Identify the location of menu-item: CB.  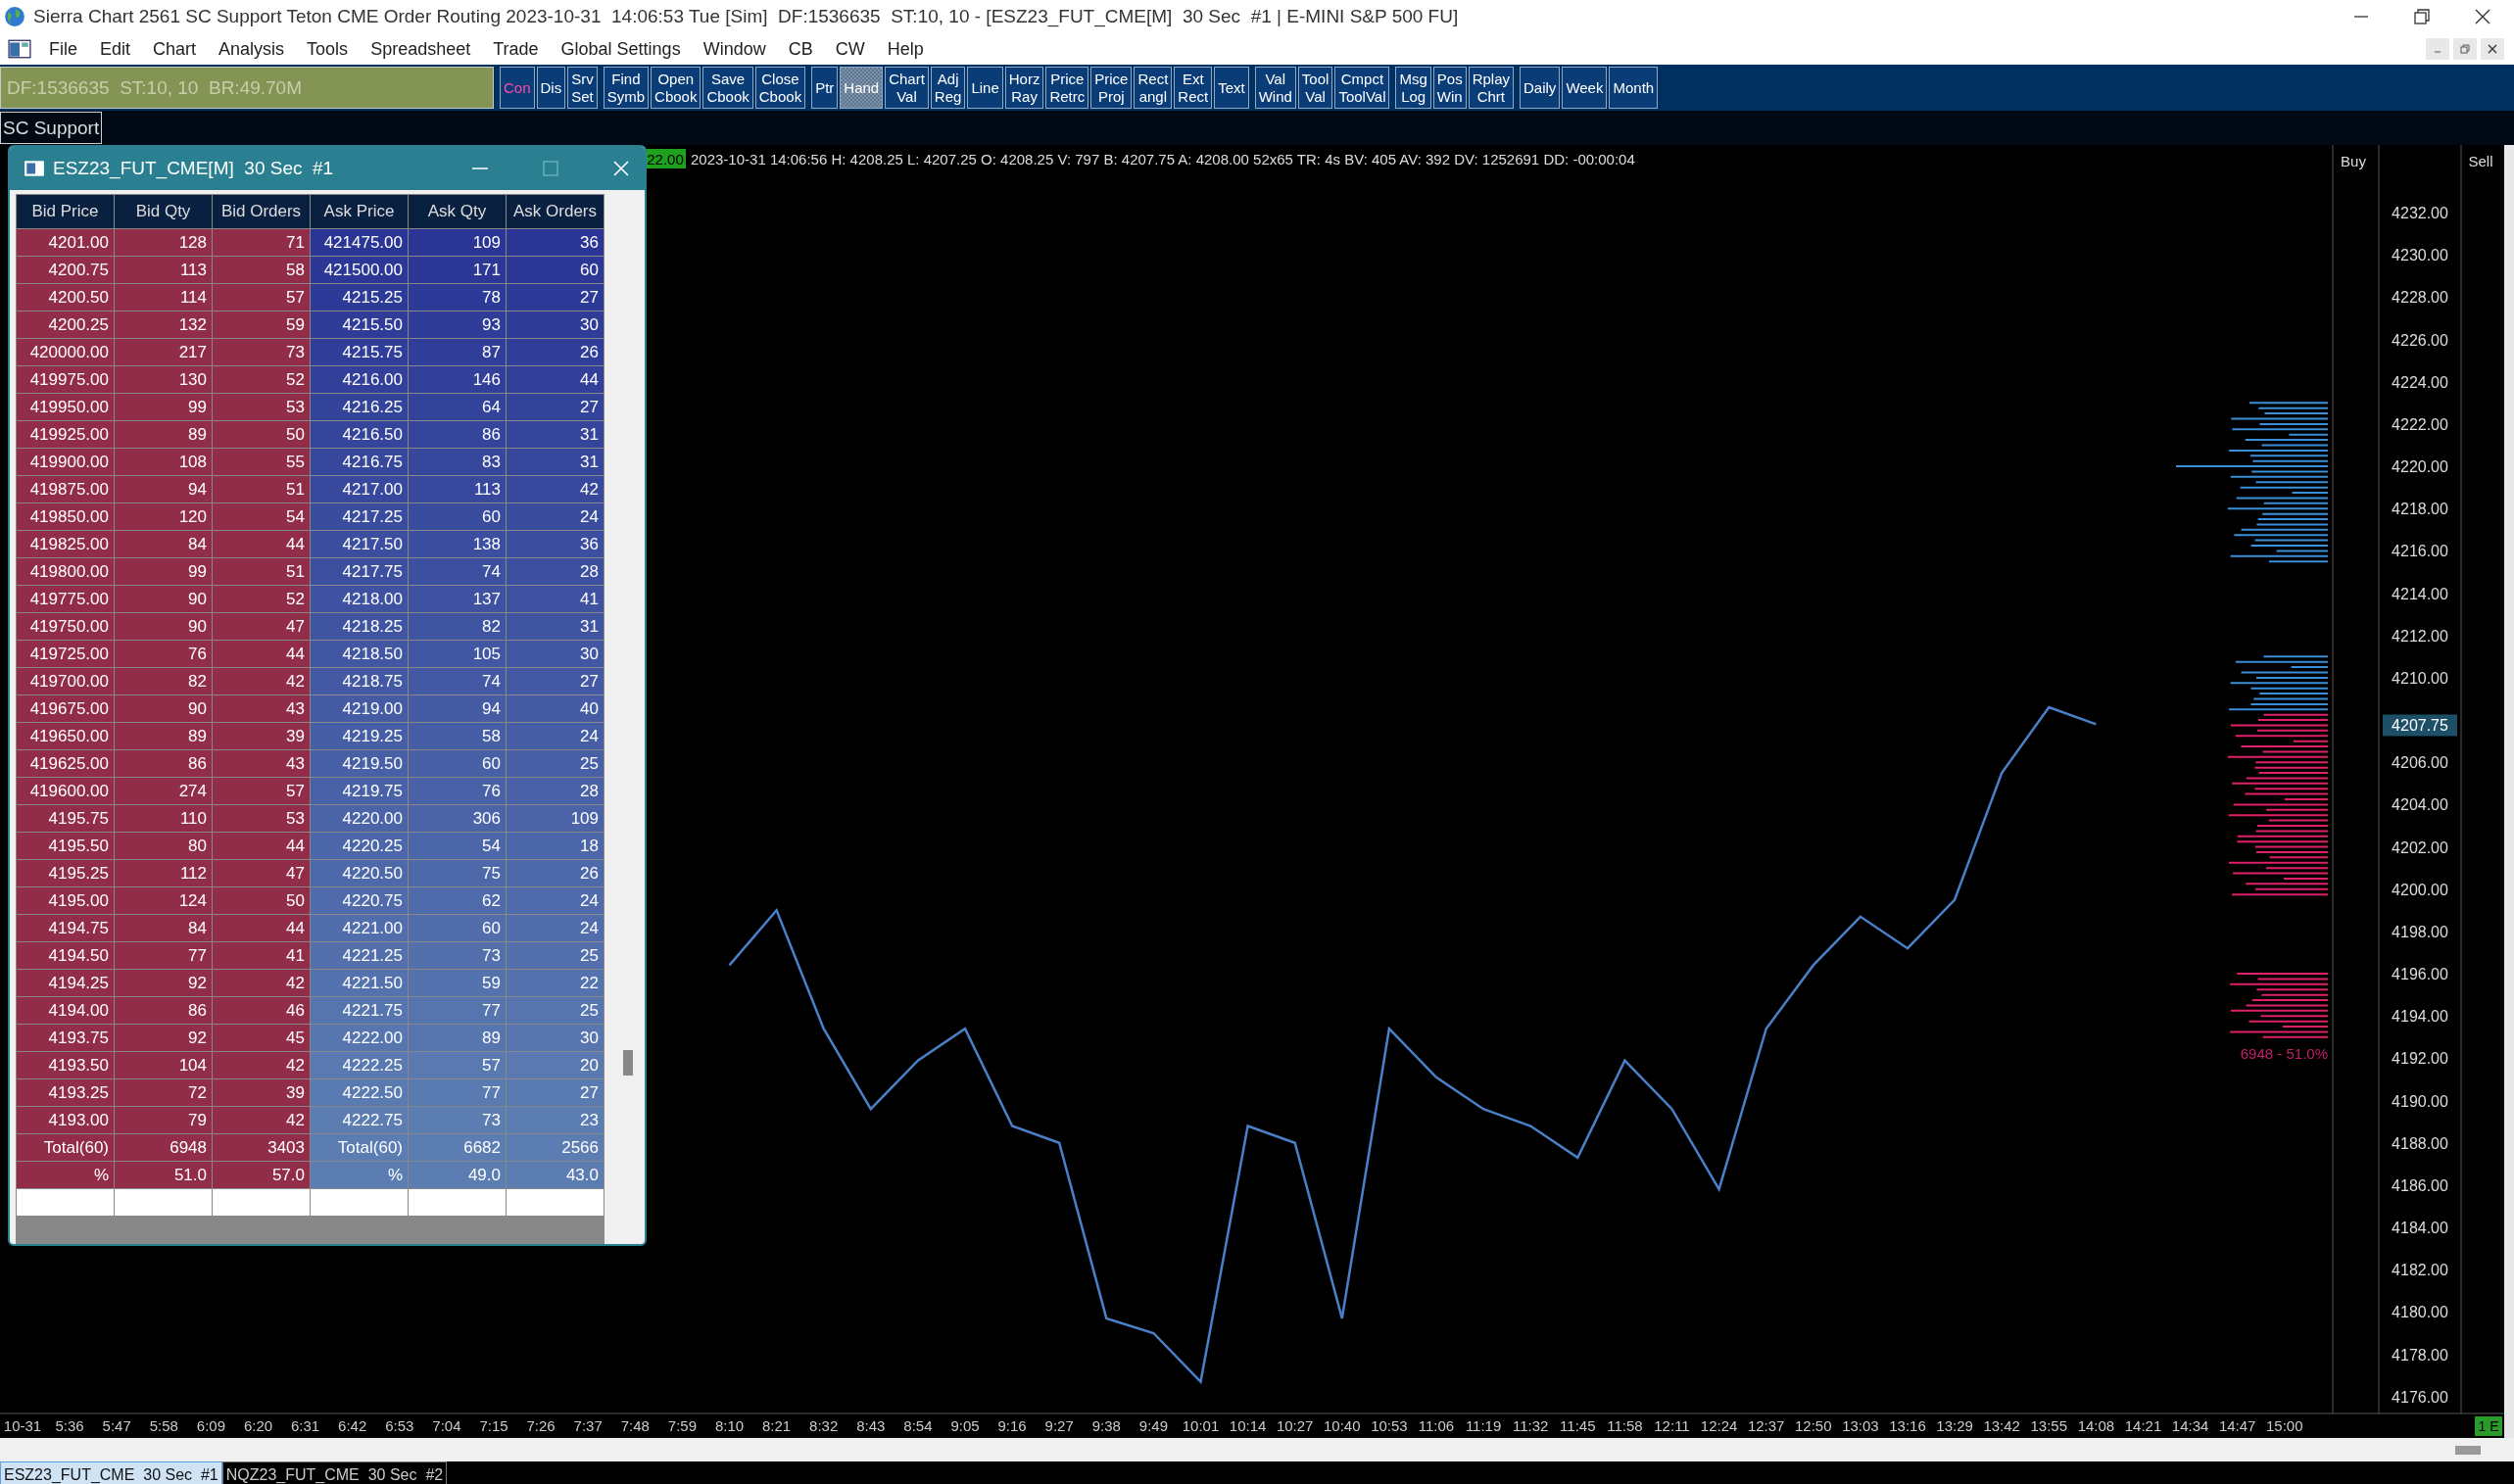
(800, 49).